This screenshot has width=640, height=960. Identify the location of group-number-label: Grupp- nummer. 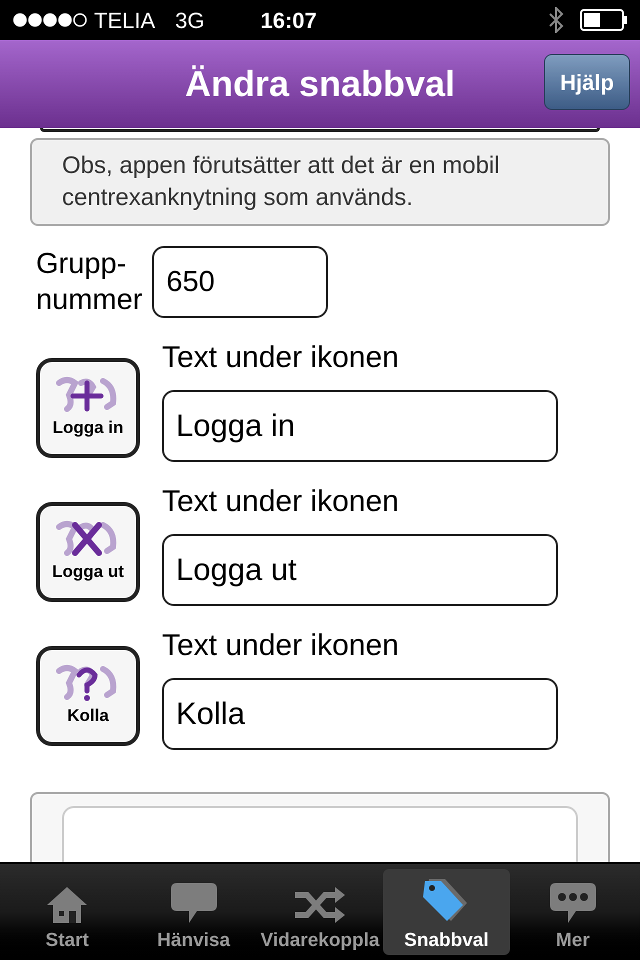
(89, 282).